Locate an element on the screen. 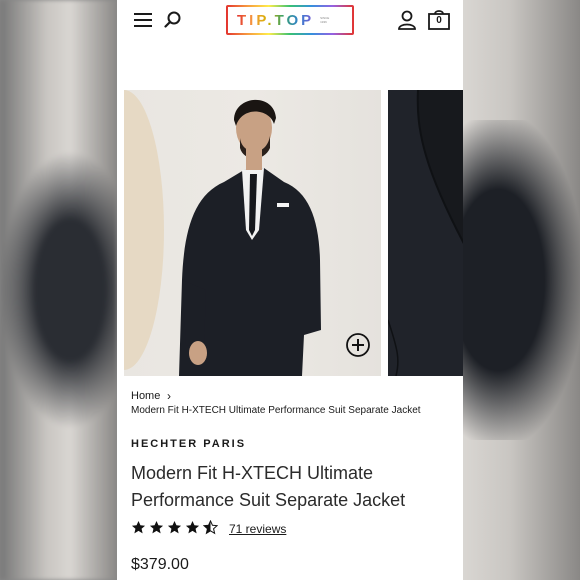 This screenshot has width=580, height=580. search-icon is located at coordinates (173, 20).